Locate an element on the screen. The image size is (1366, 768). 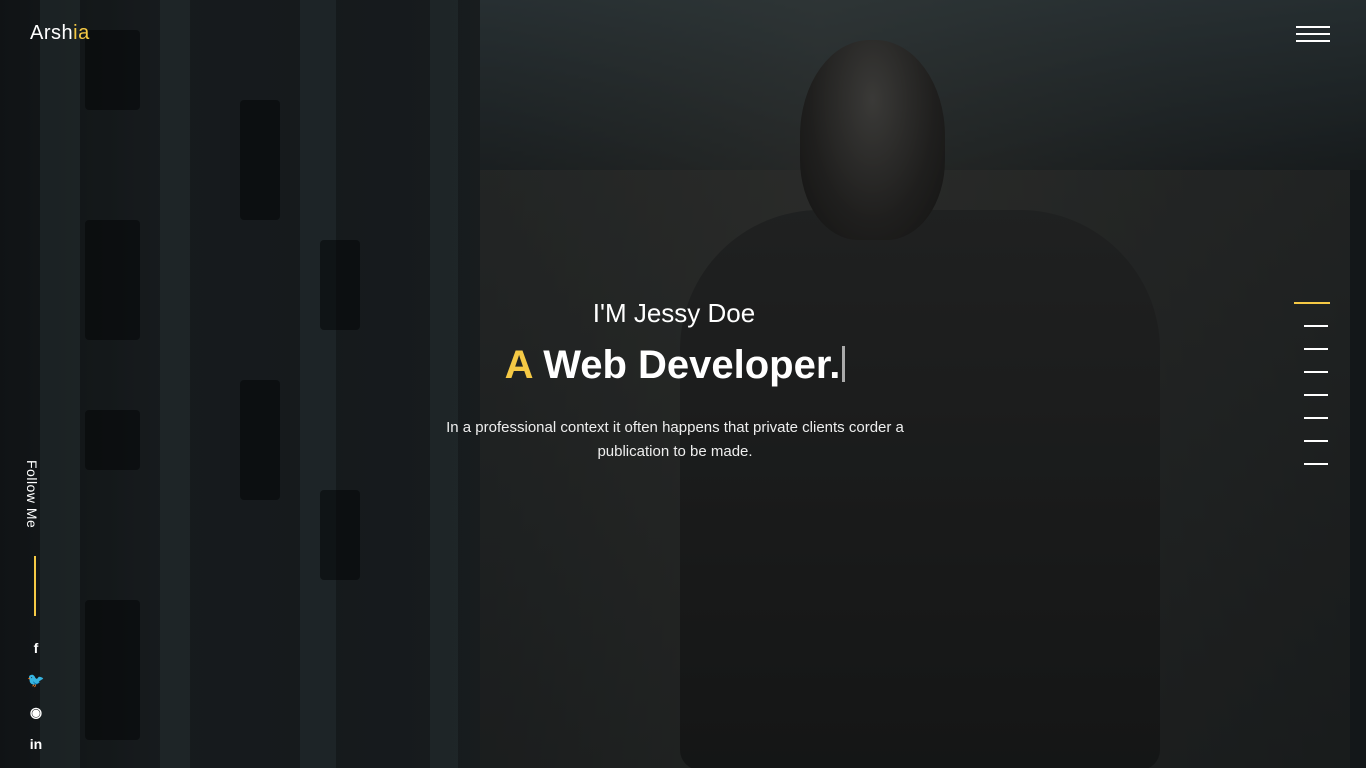
twitter-icon: 🐦 is located at coordinates (36, 680).